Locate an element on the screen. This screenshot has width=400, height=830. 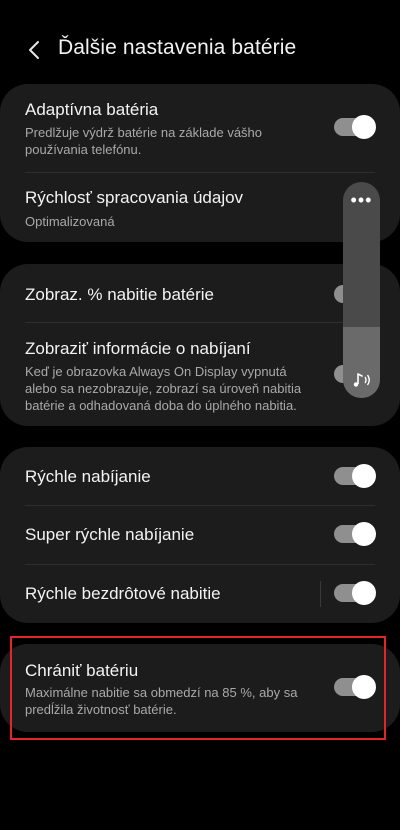
setting-value: Optimalizovaná is located at coordinates (70, 221).